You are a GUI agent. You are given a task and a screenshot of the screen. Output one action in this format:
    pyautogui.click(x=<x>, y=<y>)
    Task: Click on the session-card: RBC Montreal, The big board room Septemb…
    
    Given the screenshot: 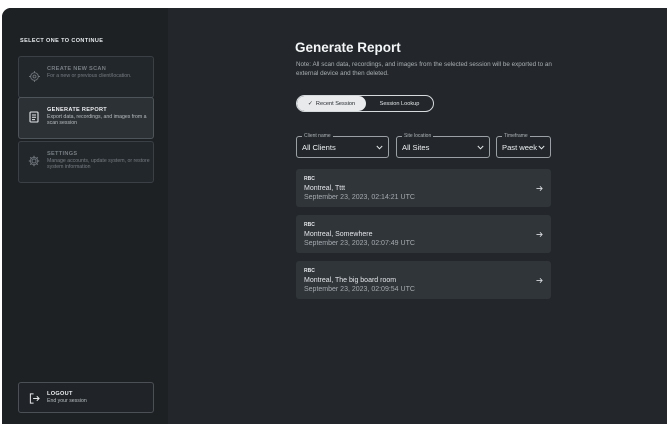 What is the action you would take?
    pyautogui.click(x=423, y=280)
    